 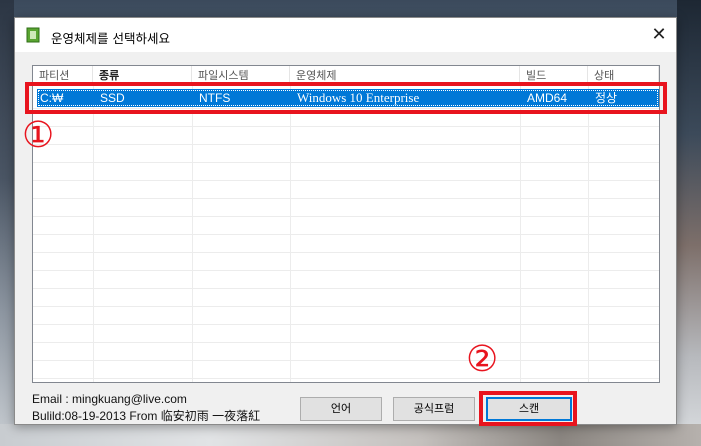 What do you see at coordinates (346, 98) in the screenshot?
I see `highlight-box-selected-row` at bounding box center [346, 98].